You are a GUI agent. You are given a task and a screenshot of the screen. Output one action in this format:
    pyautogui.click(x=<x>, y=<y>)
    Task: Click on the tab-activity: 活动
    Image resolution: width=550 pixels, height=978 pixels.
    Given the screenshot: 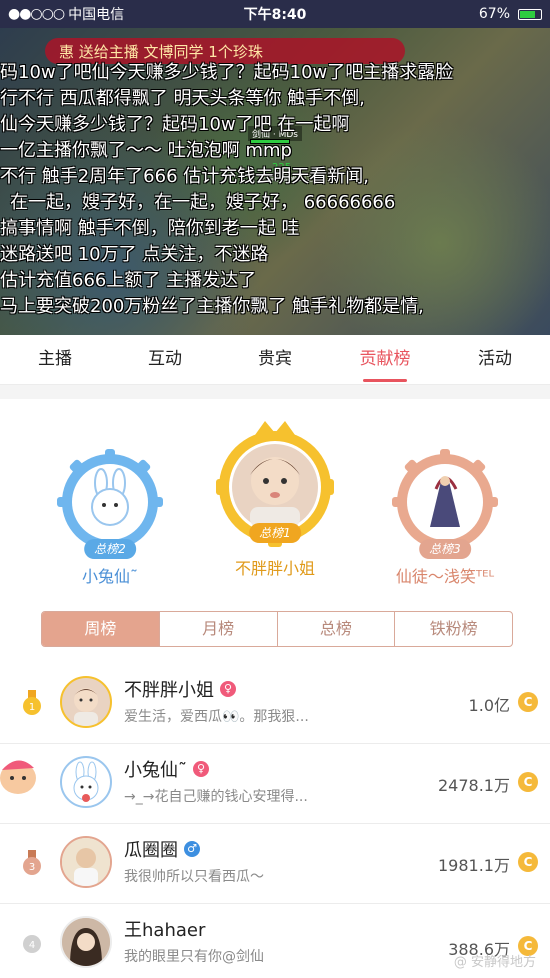 What is the action you would take?
    pyautogui.click(x=495, y=359)
    